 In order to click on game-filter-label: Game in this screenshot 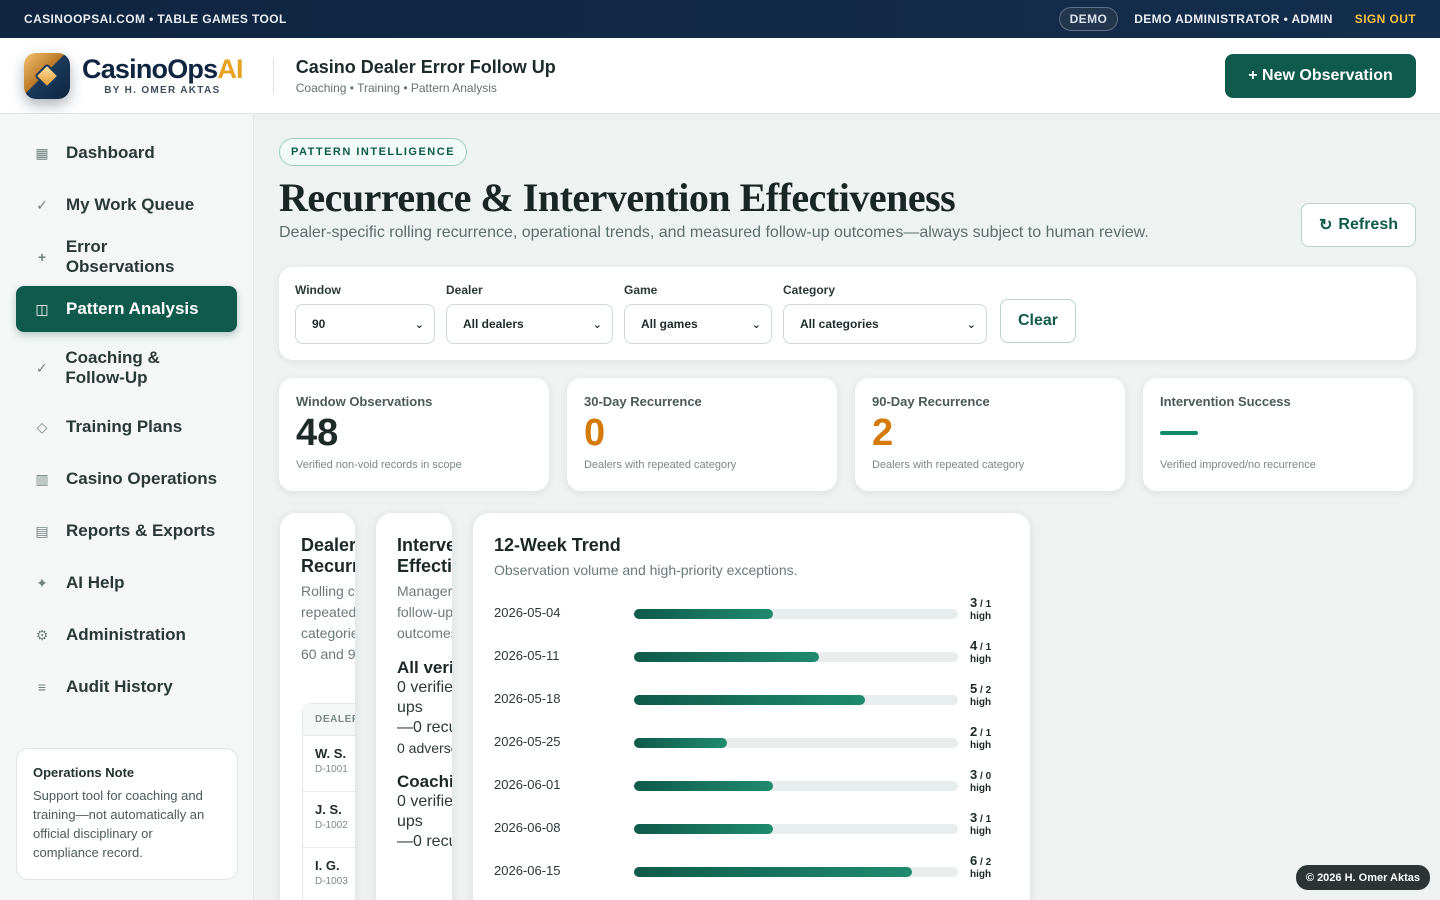, I will do `click(641, 290)`.